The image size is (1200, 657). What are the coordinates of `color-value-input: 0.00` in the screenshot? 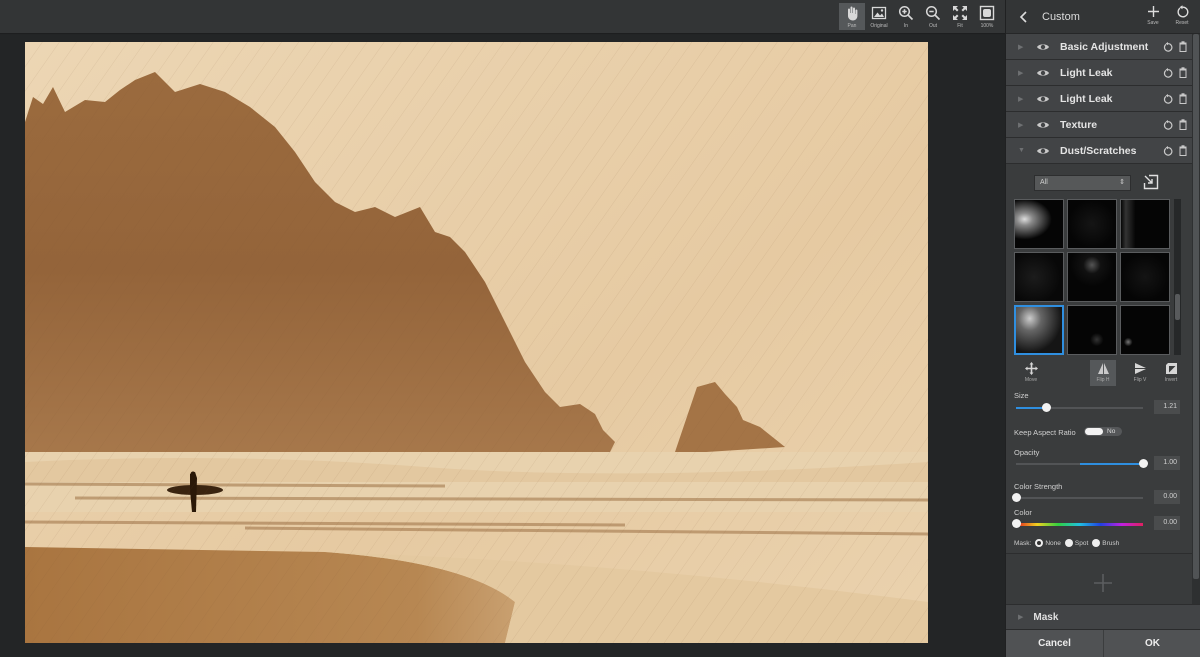 It's located at (1167, 523).